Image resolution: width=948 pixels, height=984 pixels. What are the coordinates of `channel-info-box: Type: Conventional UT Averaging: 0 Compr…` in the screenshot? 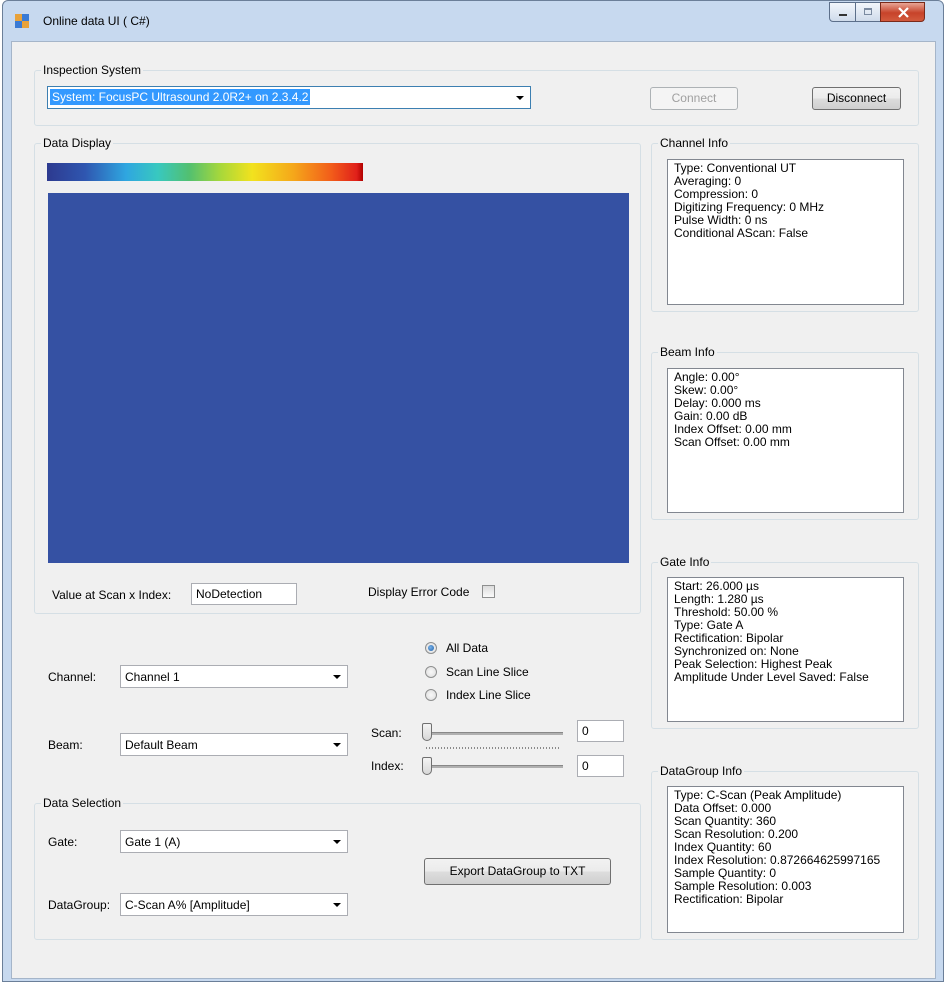 It's located at (785, 232).